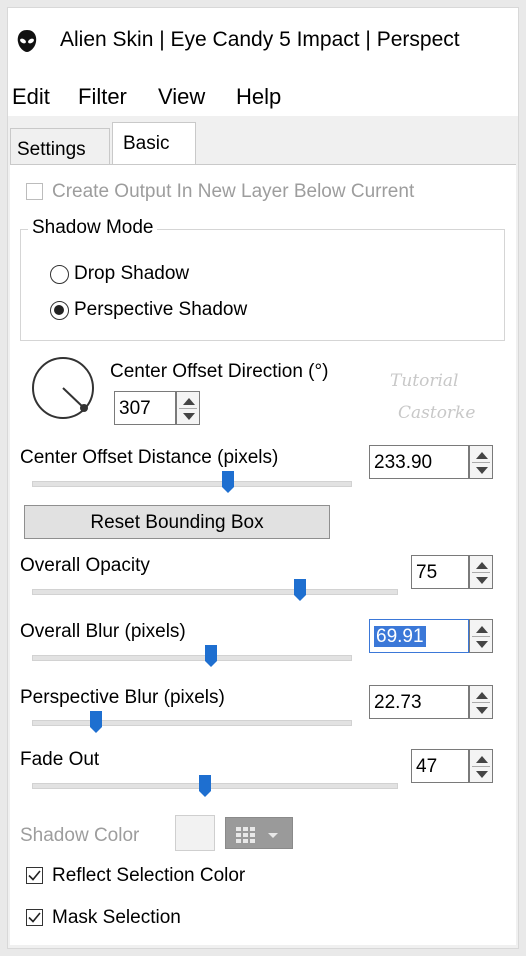 The image size is (526, 956). Describe the element at coordinates (192, 658) in the screenshot. I see `overall-blur-track` at that location.